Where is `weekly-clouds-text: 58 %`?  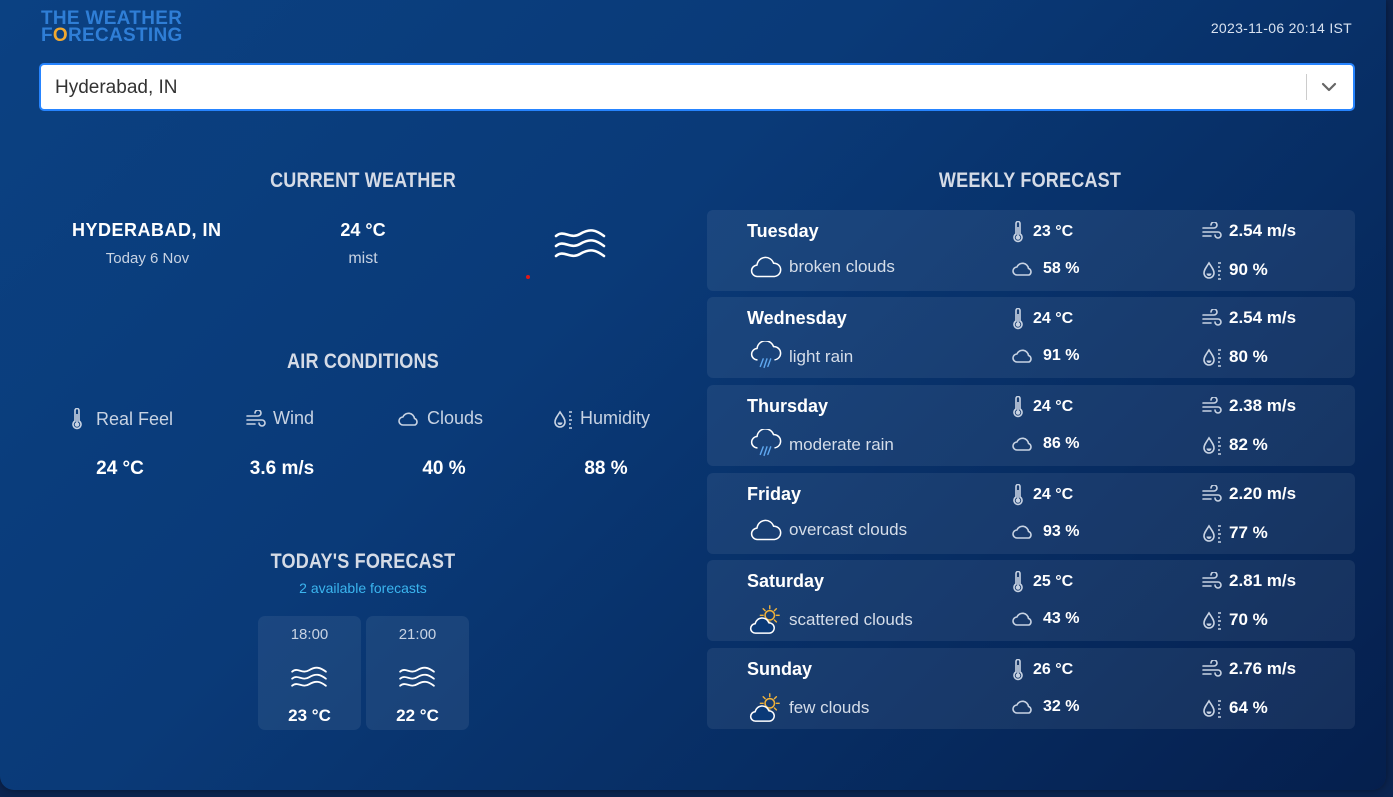 weekly-clouds-text: 58 % is located at coordinates (1061, 268).